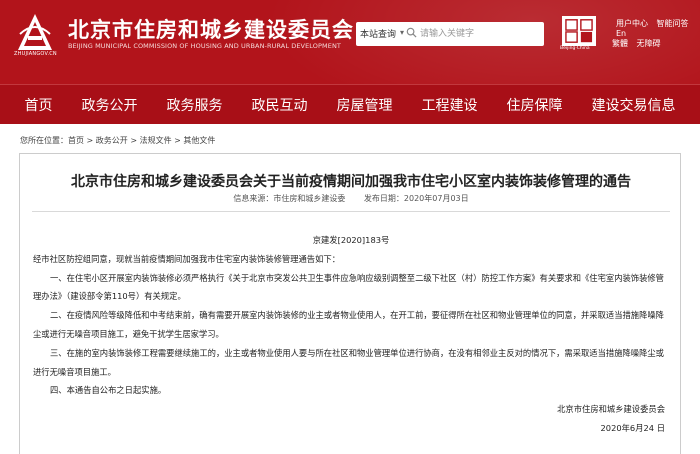 This screenshot has width=700, height=454. Describe the element at coordinates (35, 32) in the screenshot. I see `commission-logo-icon` at that location.